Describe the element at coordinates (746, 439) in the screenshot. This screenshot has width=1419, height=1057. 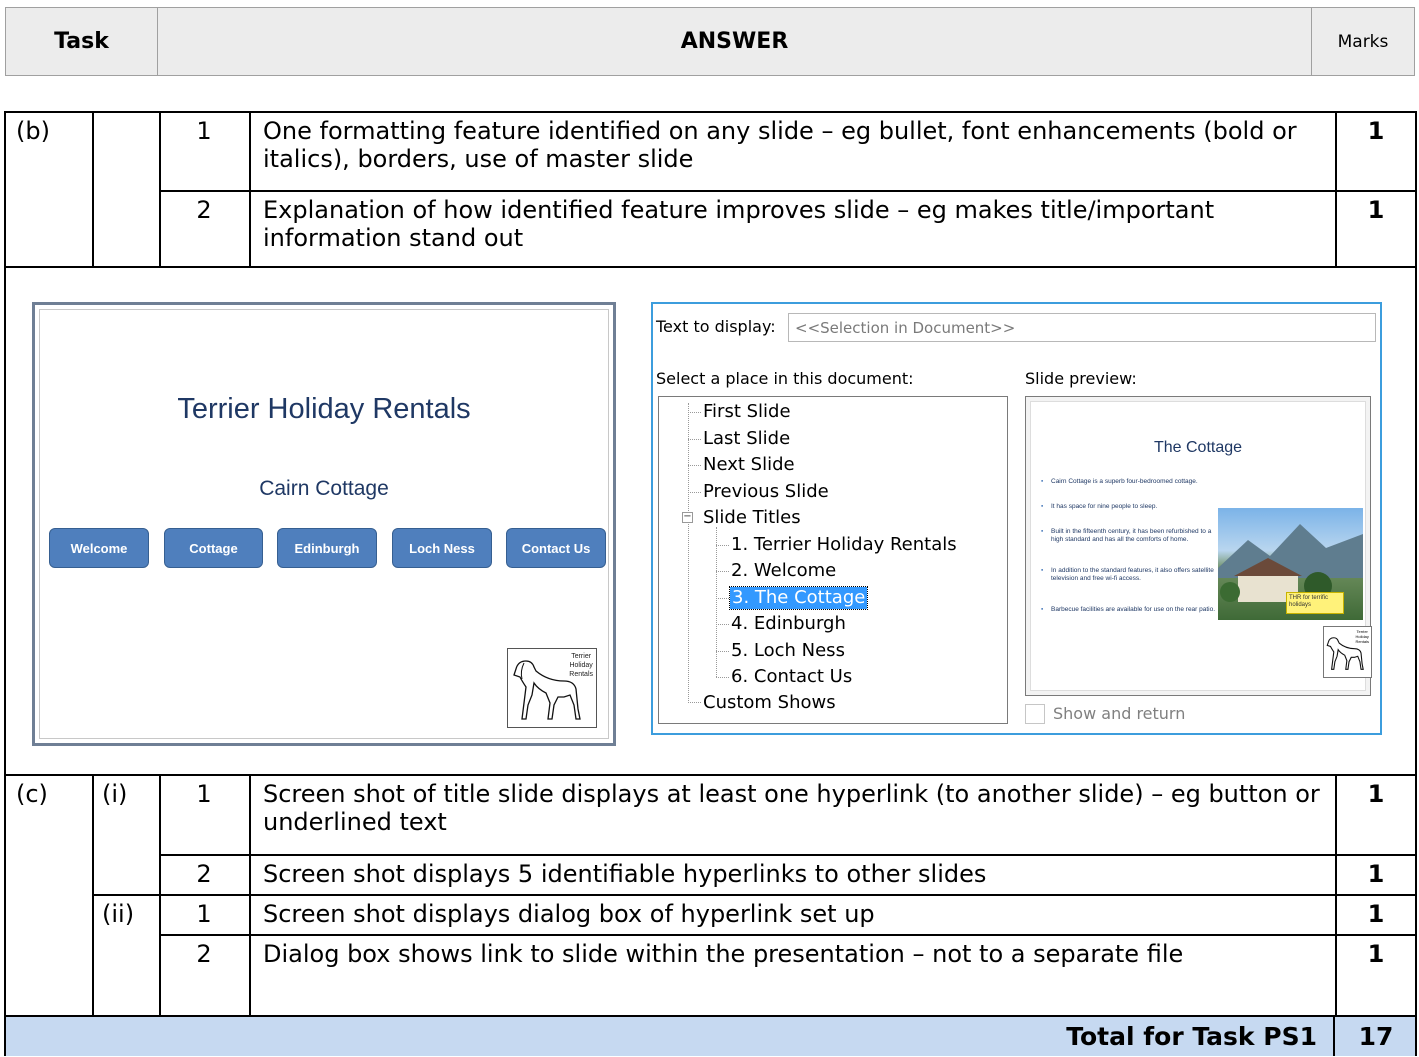
I see `tree-item-last-slide: Last Slide` at that location.